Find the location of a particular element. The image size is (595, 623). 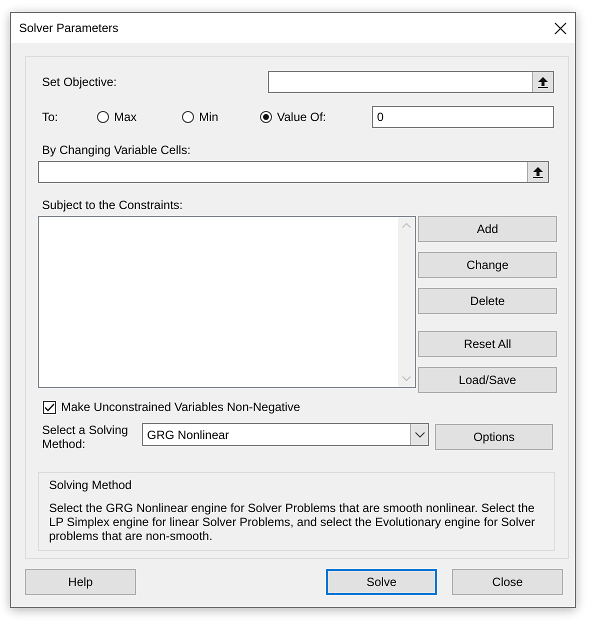

action-button: Reset All is located at coordinates (487, 344).